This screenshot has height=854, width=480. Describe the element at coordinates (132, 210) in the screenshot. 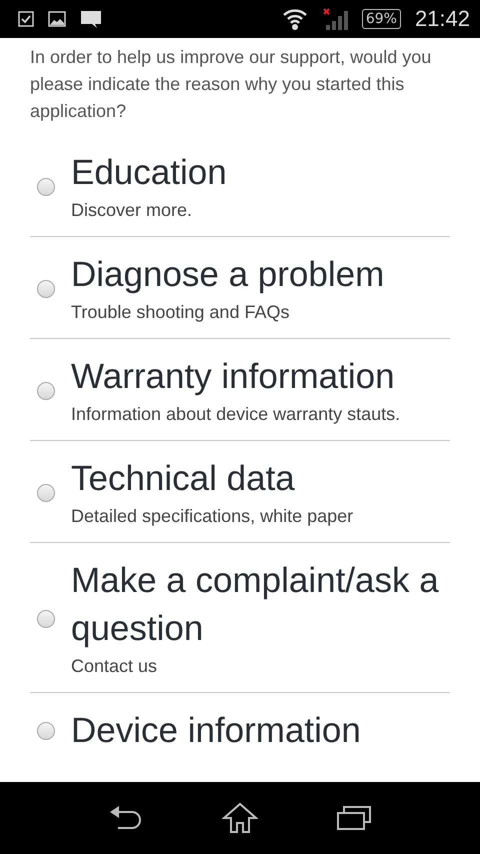

I see `option-subtitle: Discover more.` at that location.